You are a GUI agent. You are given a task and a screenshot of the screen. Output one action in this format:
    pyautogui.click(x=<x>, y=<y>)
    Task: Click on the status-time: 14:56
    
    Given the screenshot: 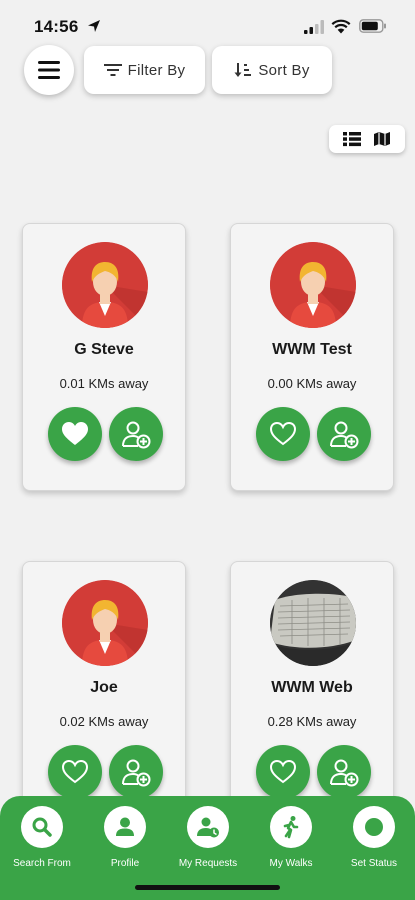 What is the action you would take?
    pyautogui.click(x=56, y=26)
    